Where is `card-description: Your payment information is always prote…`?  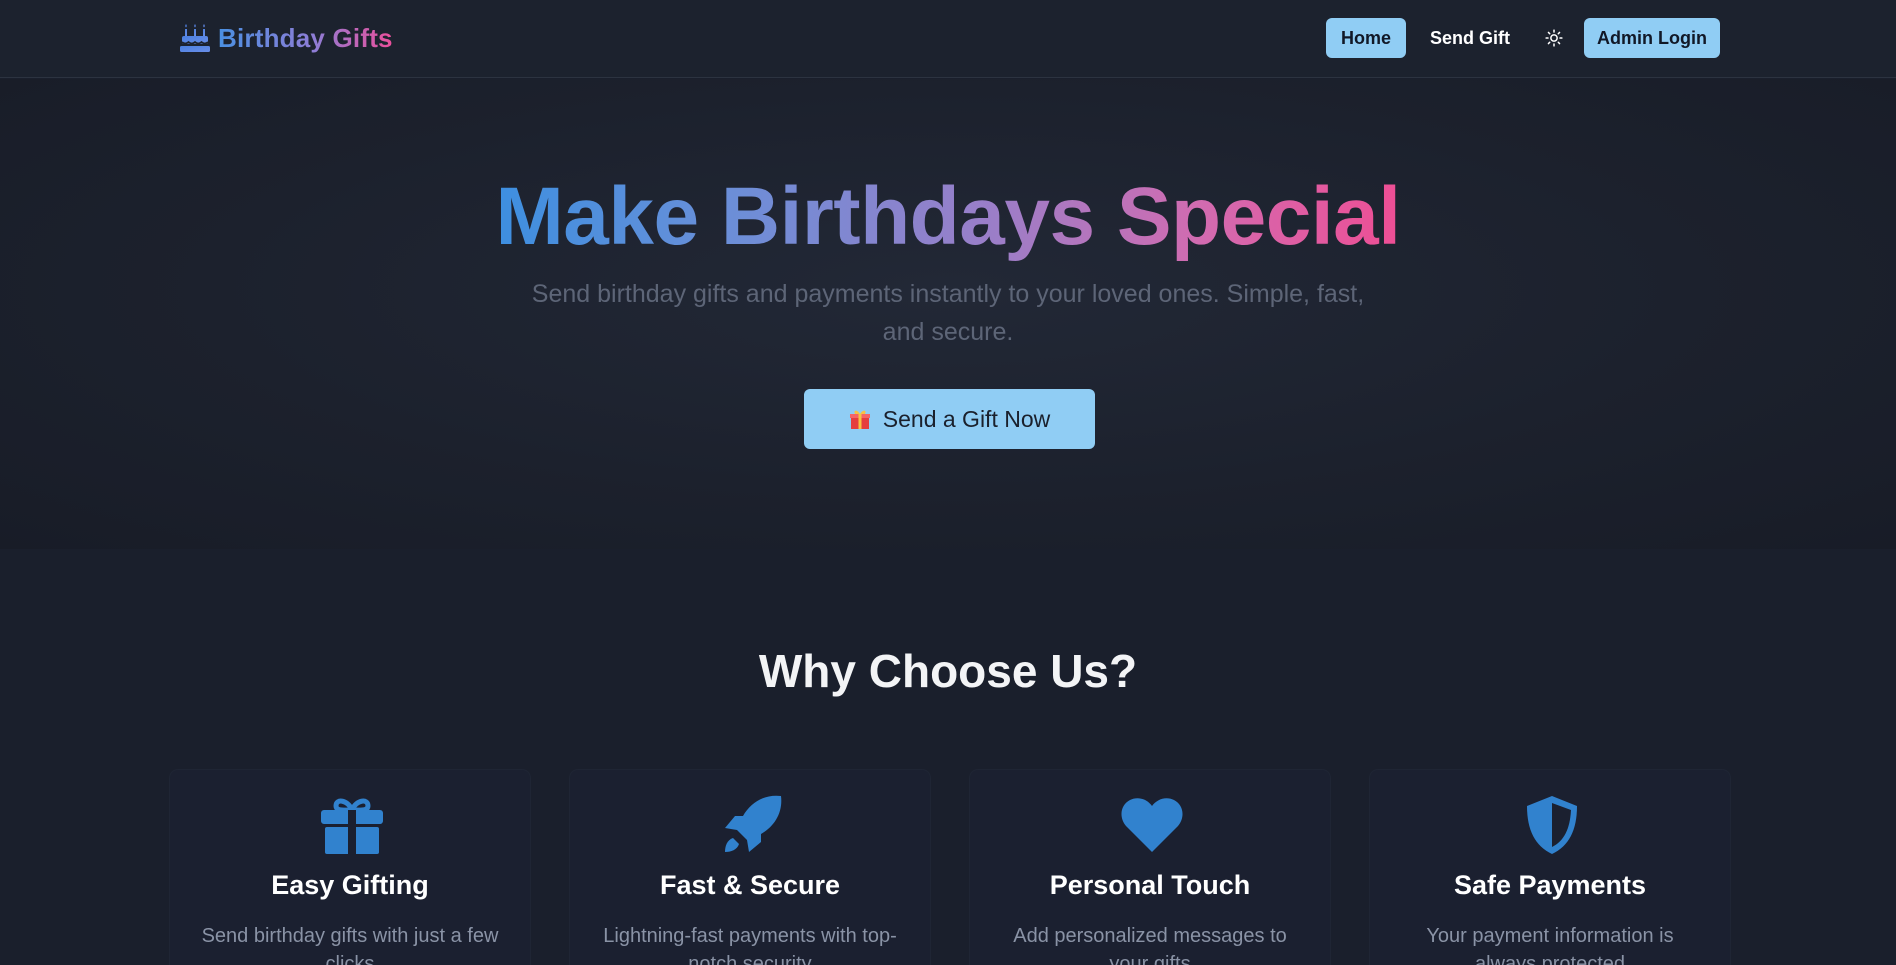
card-description: Your payment information is always prote… is located at coordinates (1550, 945).